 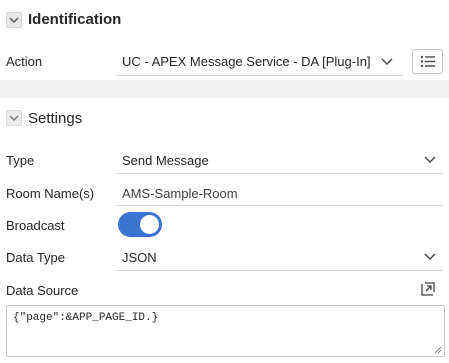 I want to click on action-select: UC - APEX Message Service - DA [Plug-In], so click(x=246, y=61).